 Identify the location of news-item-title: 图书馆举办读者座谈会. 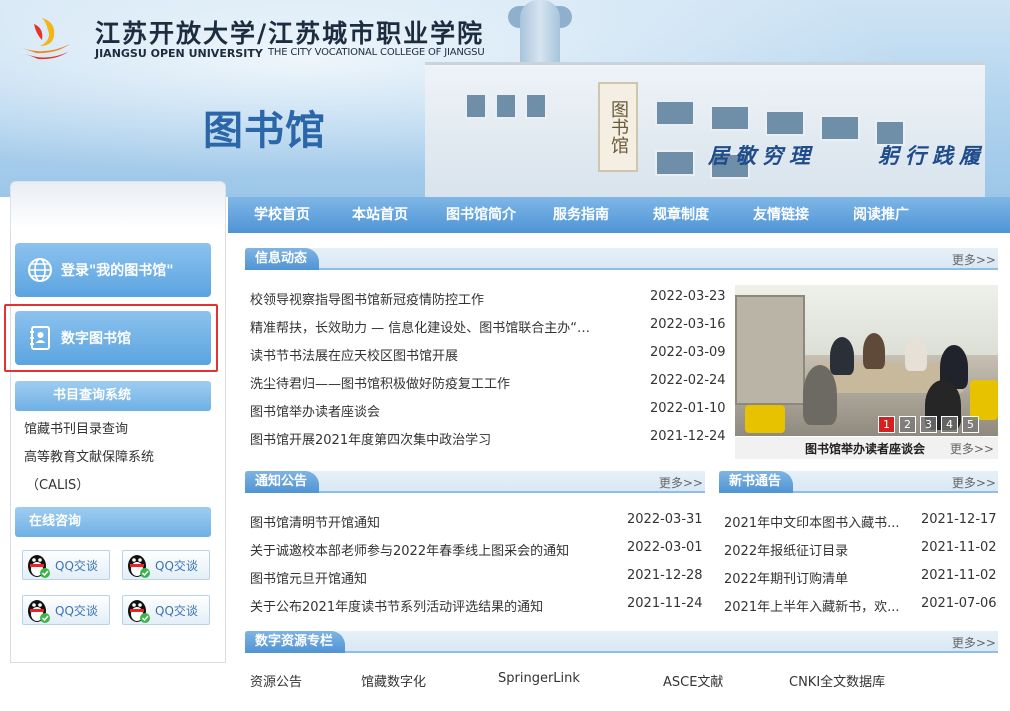
(440, 410).